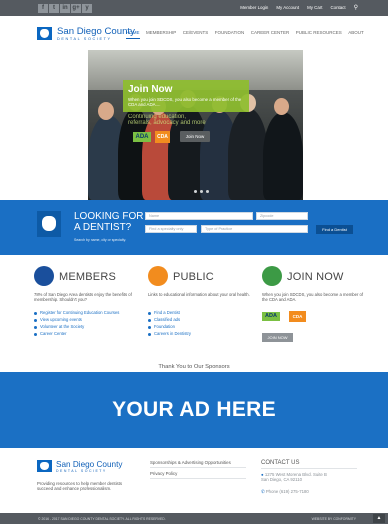 The width and height of the screenshot is (388, 524). I want to click on powered-by-link: WEBSITE BY CONFORMITY, so click(334, 519).